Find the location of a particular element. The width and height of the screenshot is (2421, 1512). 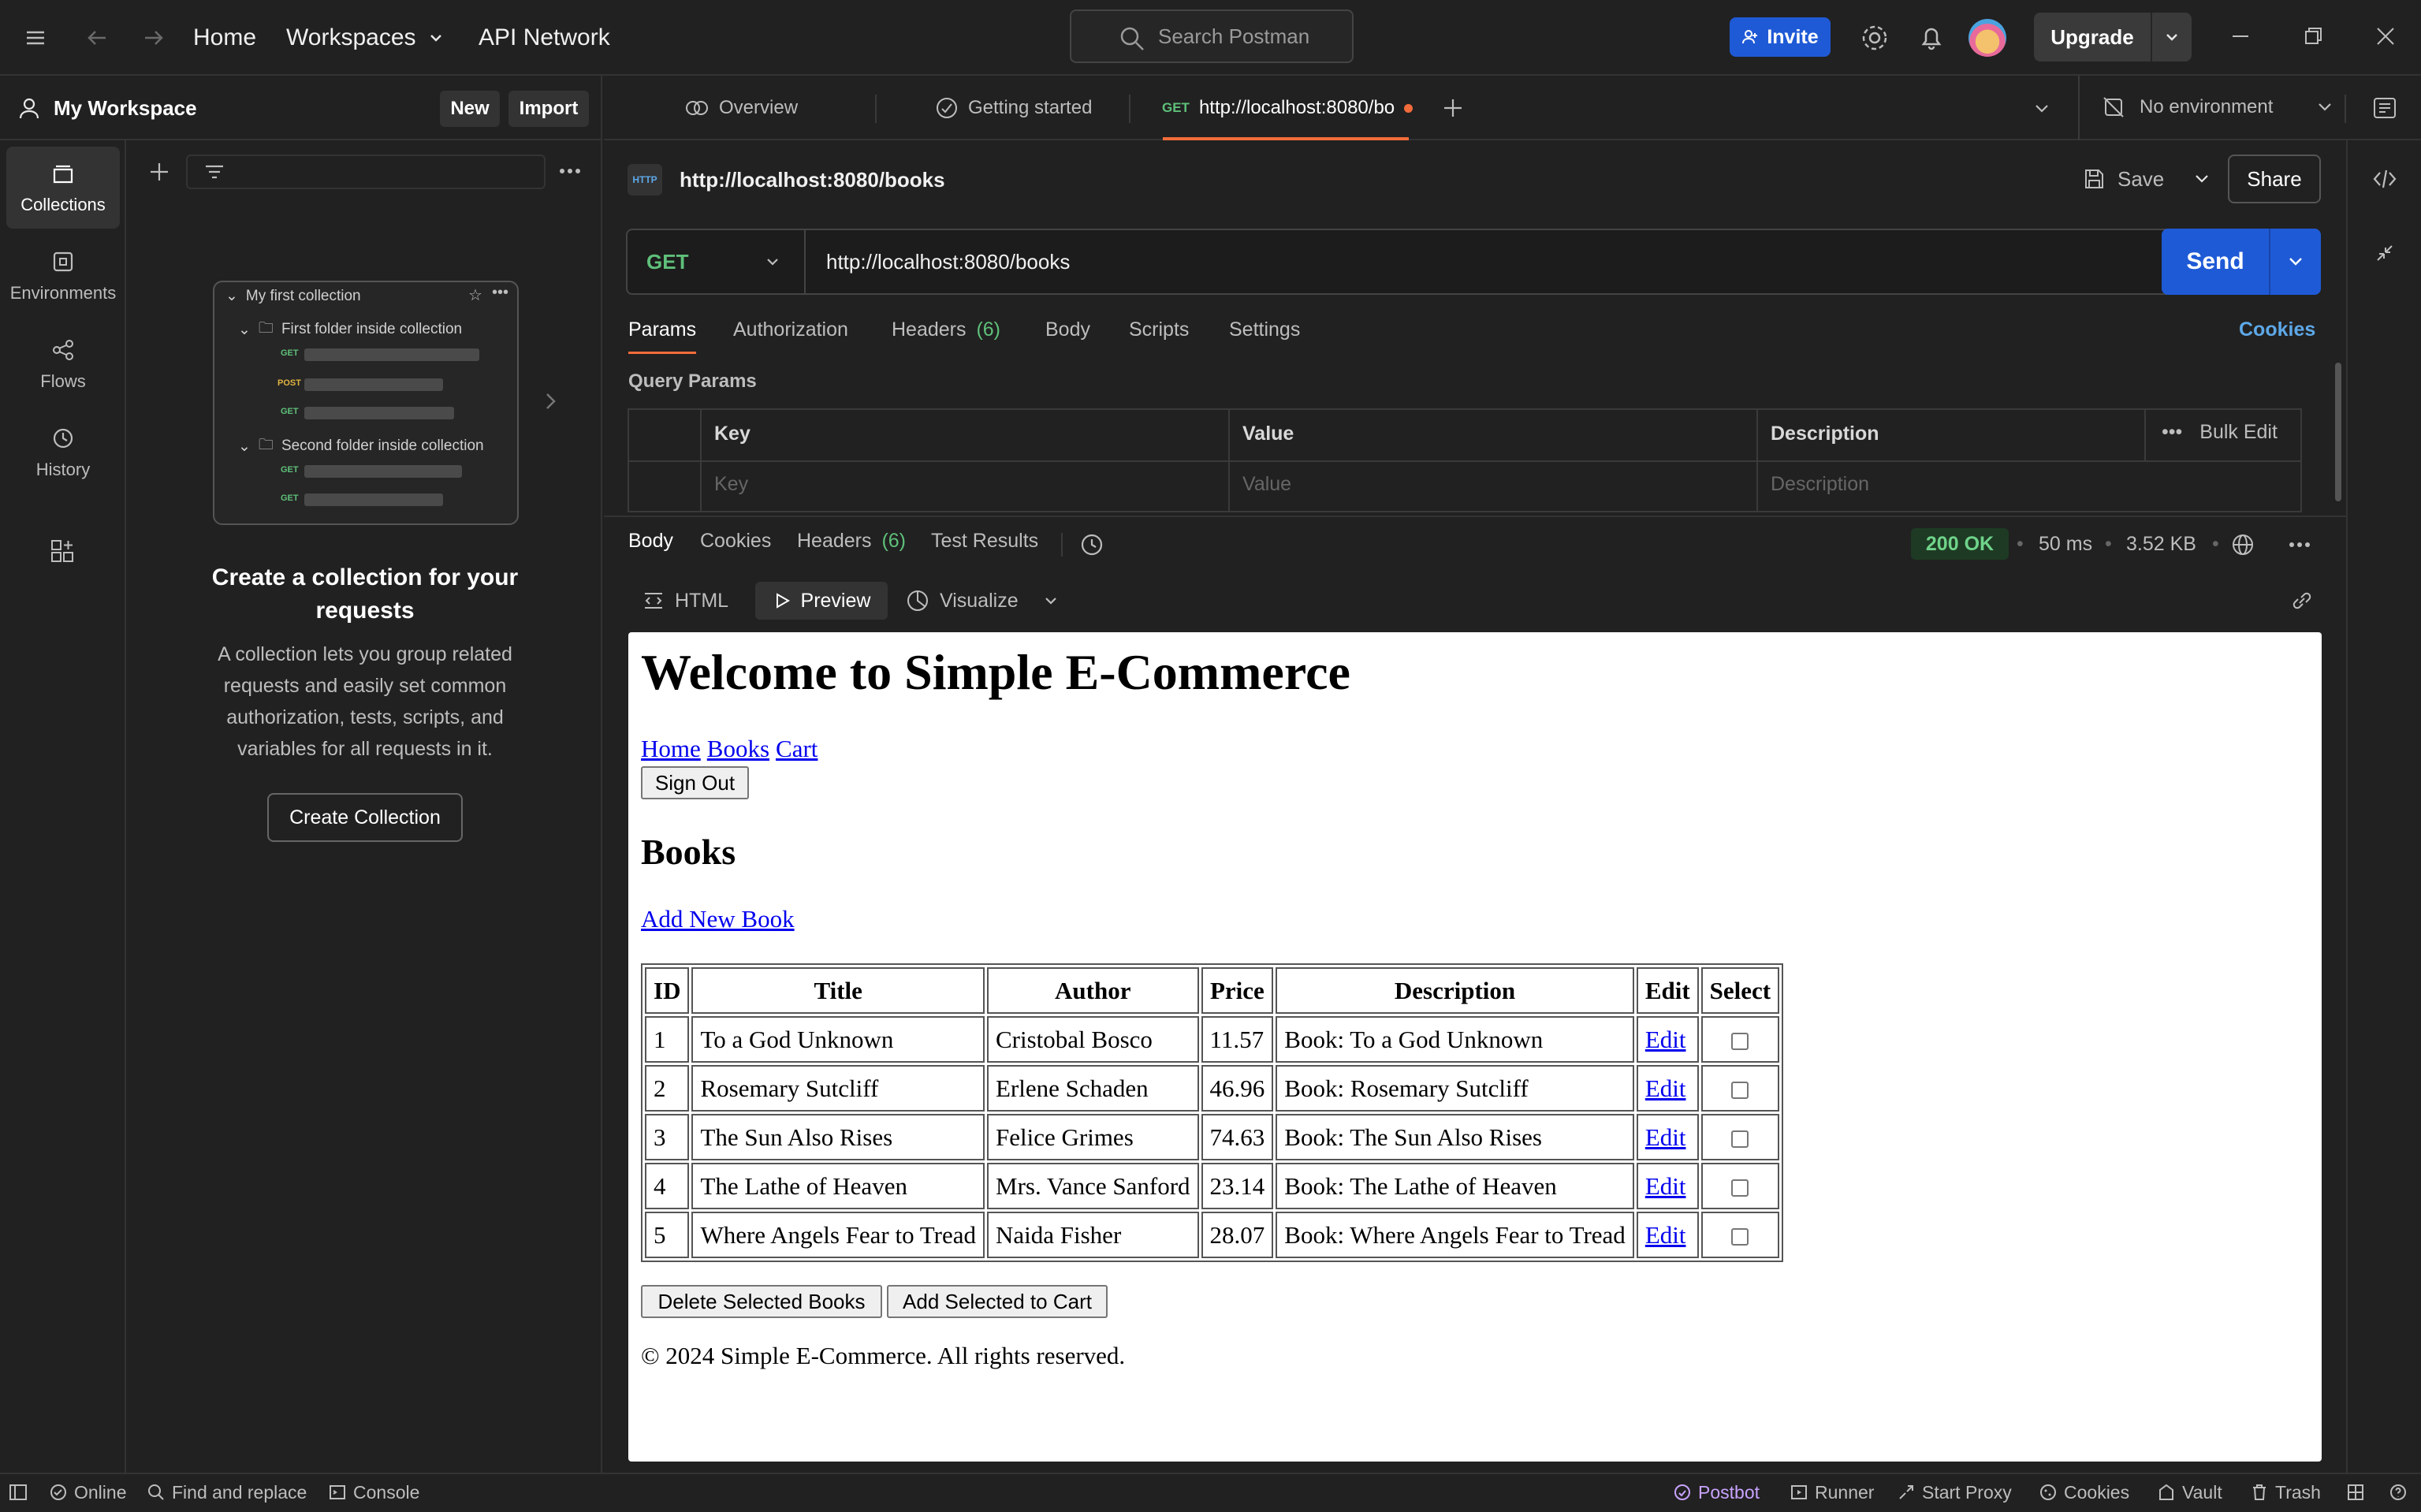

notification-bell-icon is located at coordinates (1931, 38).